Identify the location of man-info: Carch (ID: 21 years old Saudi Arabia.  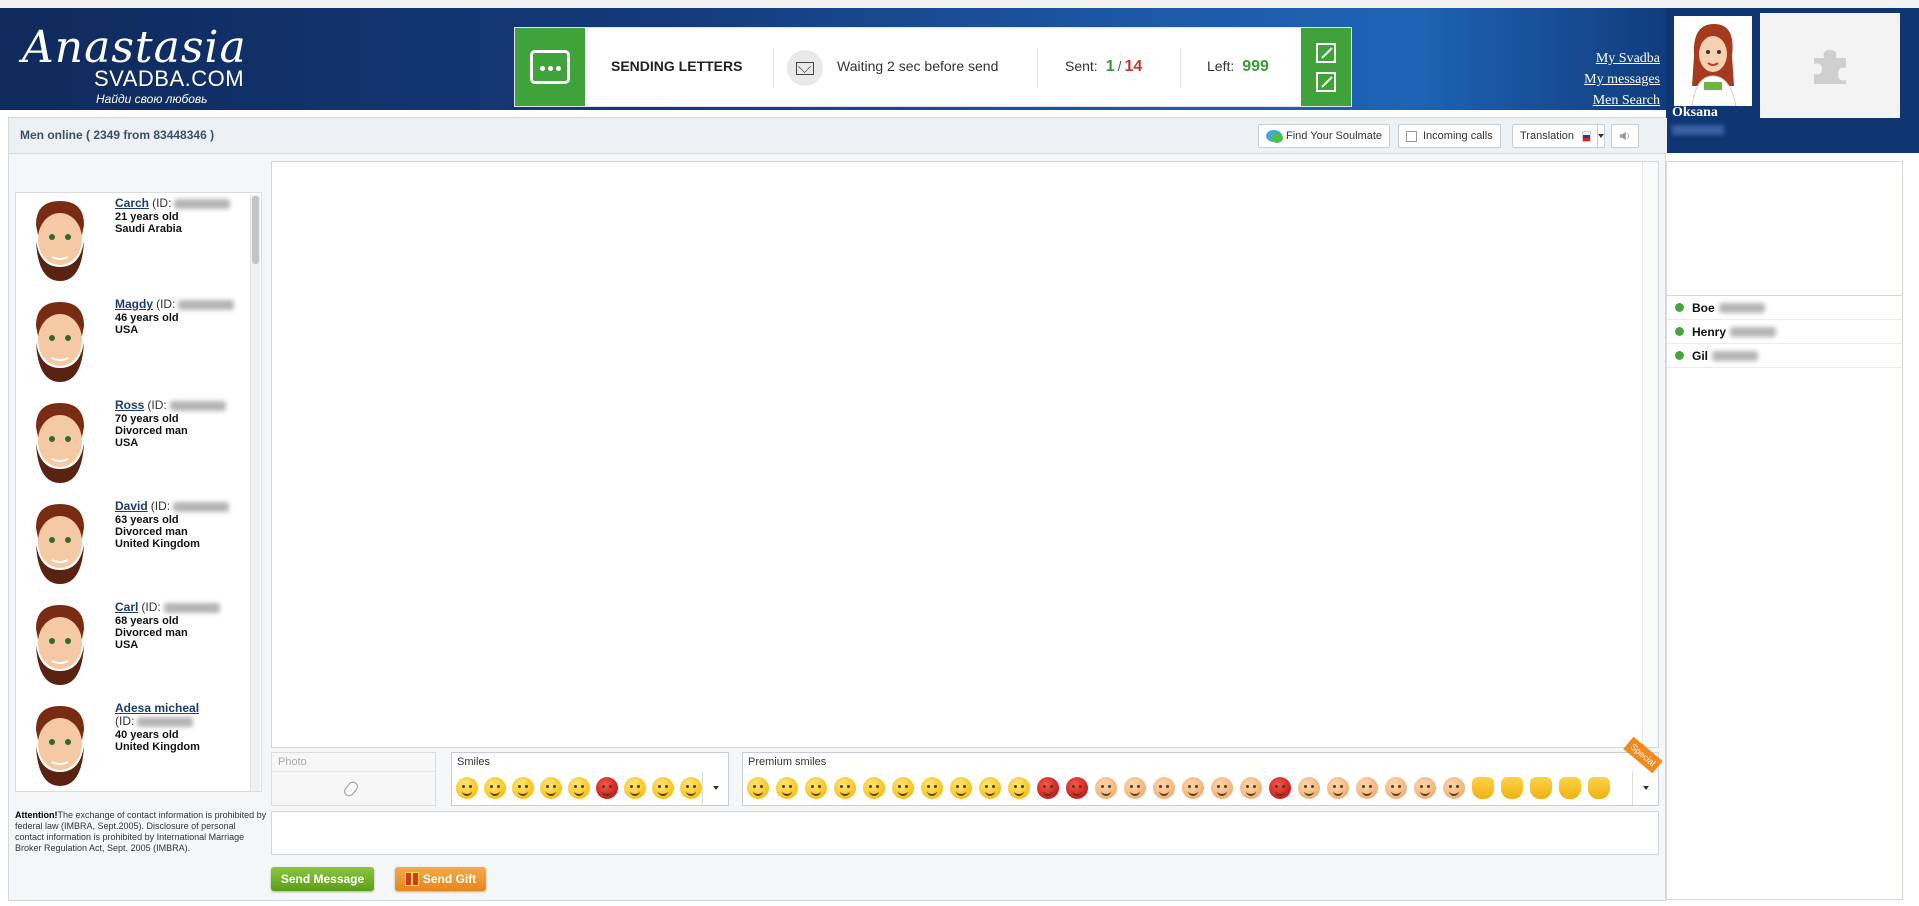
(173, 215).